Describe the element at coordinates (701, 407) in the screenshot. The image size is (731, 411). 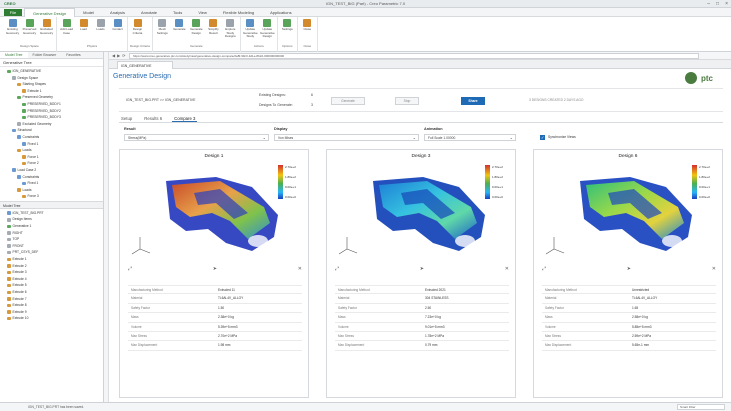
I see `smart-filter-select: Smart Filter` at that location.